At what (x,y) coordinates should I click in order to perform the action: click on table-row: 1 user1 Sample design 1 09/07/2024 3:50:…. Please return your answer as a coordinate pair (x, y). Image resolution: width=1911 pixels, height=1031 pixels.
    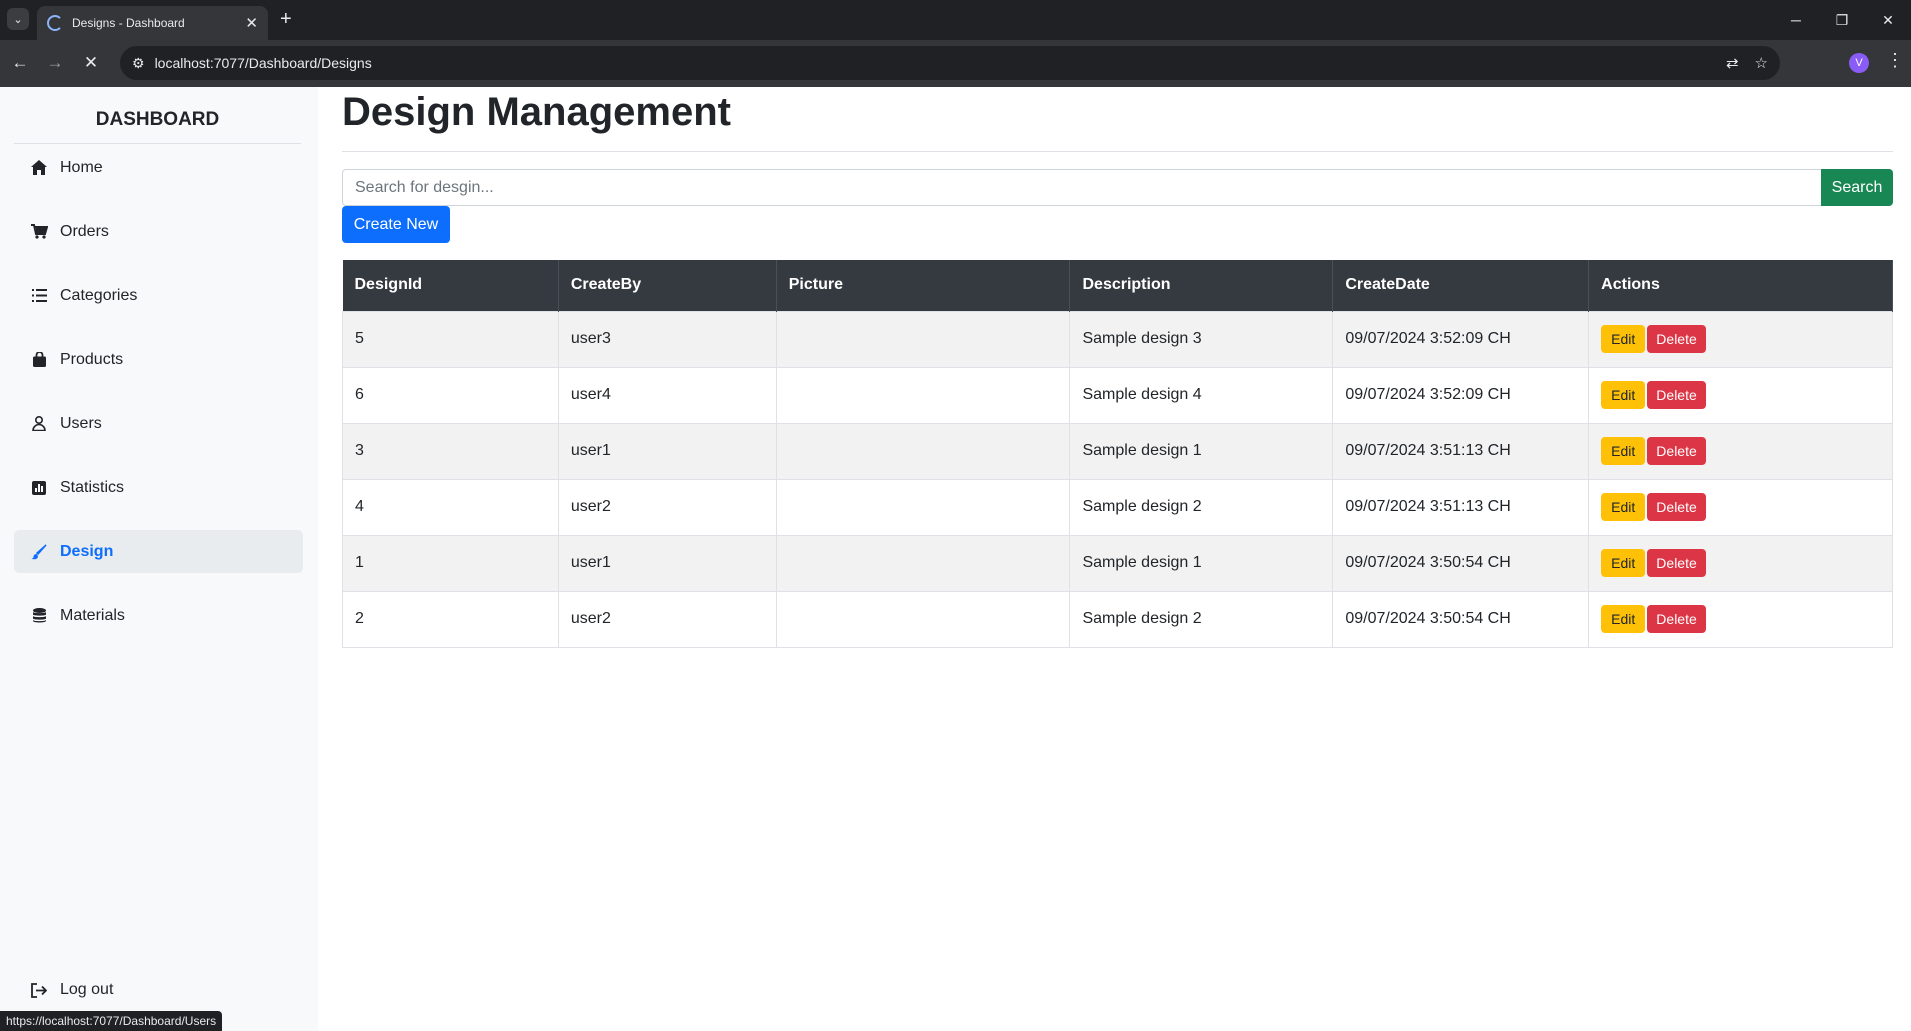
    Looking at the image, I should click on (1117, 563).